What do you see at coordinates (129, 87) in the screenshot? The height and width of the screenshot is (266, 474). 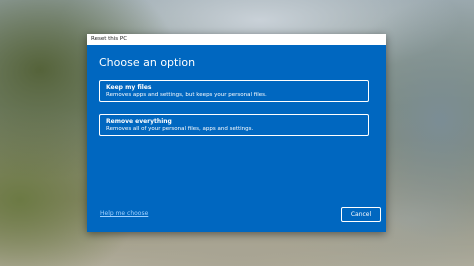 I see `option-title: Keep my files` at bounding box center [129, 87].